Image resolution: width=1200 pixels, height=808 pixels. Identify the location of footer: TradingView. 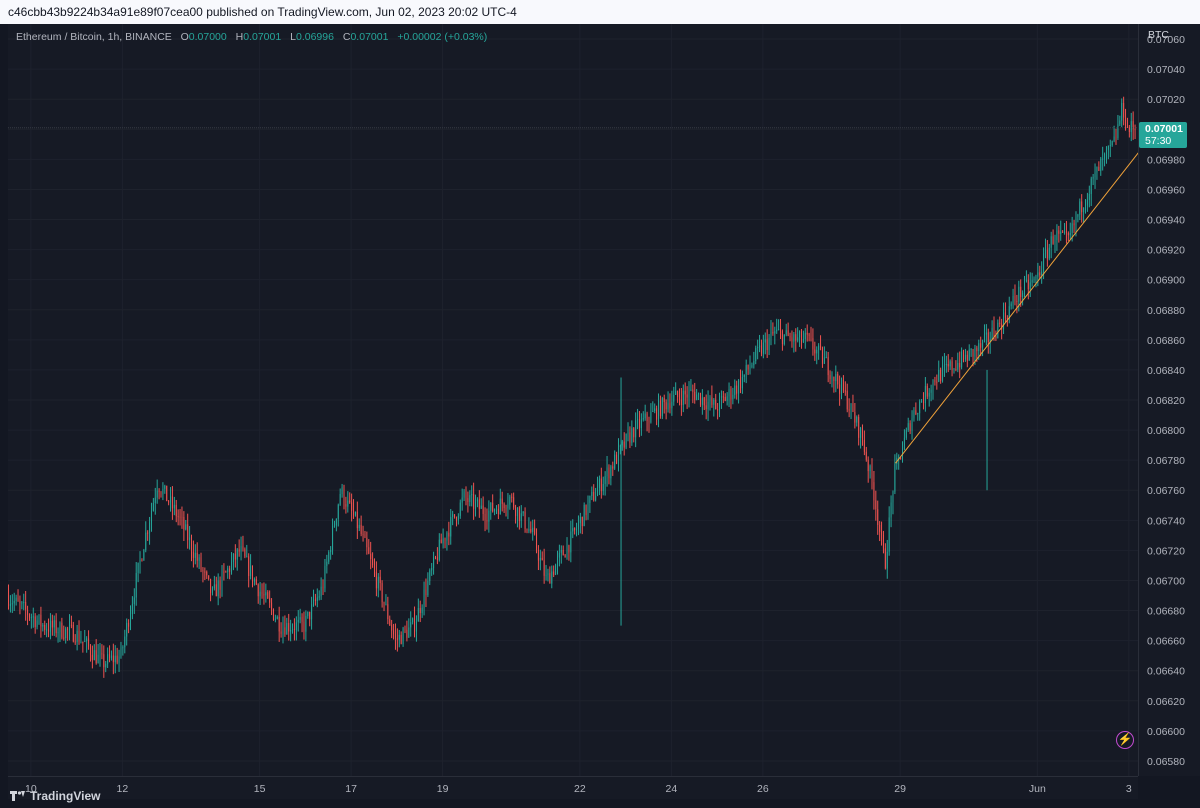
(600, 796).